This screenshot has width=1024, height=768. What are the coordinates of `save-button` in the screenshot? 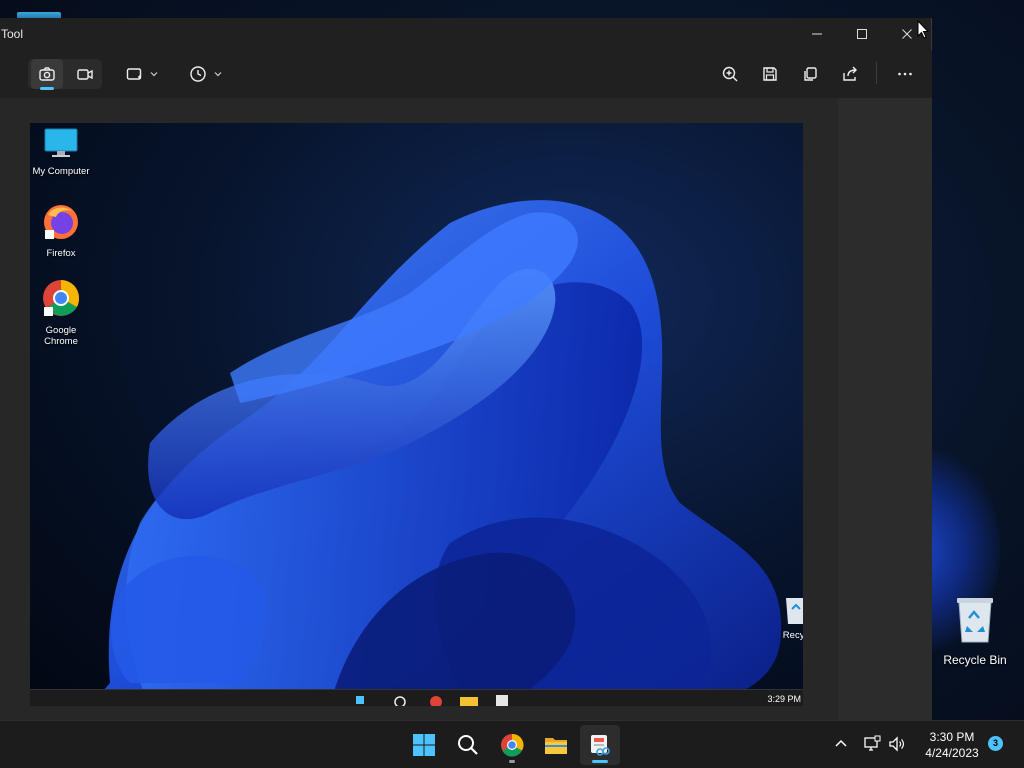 It's located at (770, 74).